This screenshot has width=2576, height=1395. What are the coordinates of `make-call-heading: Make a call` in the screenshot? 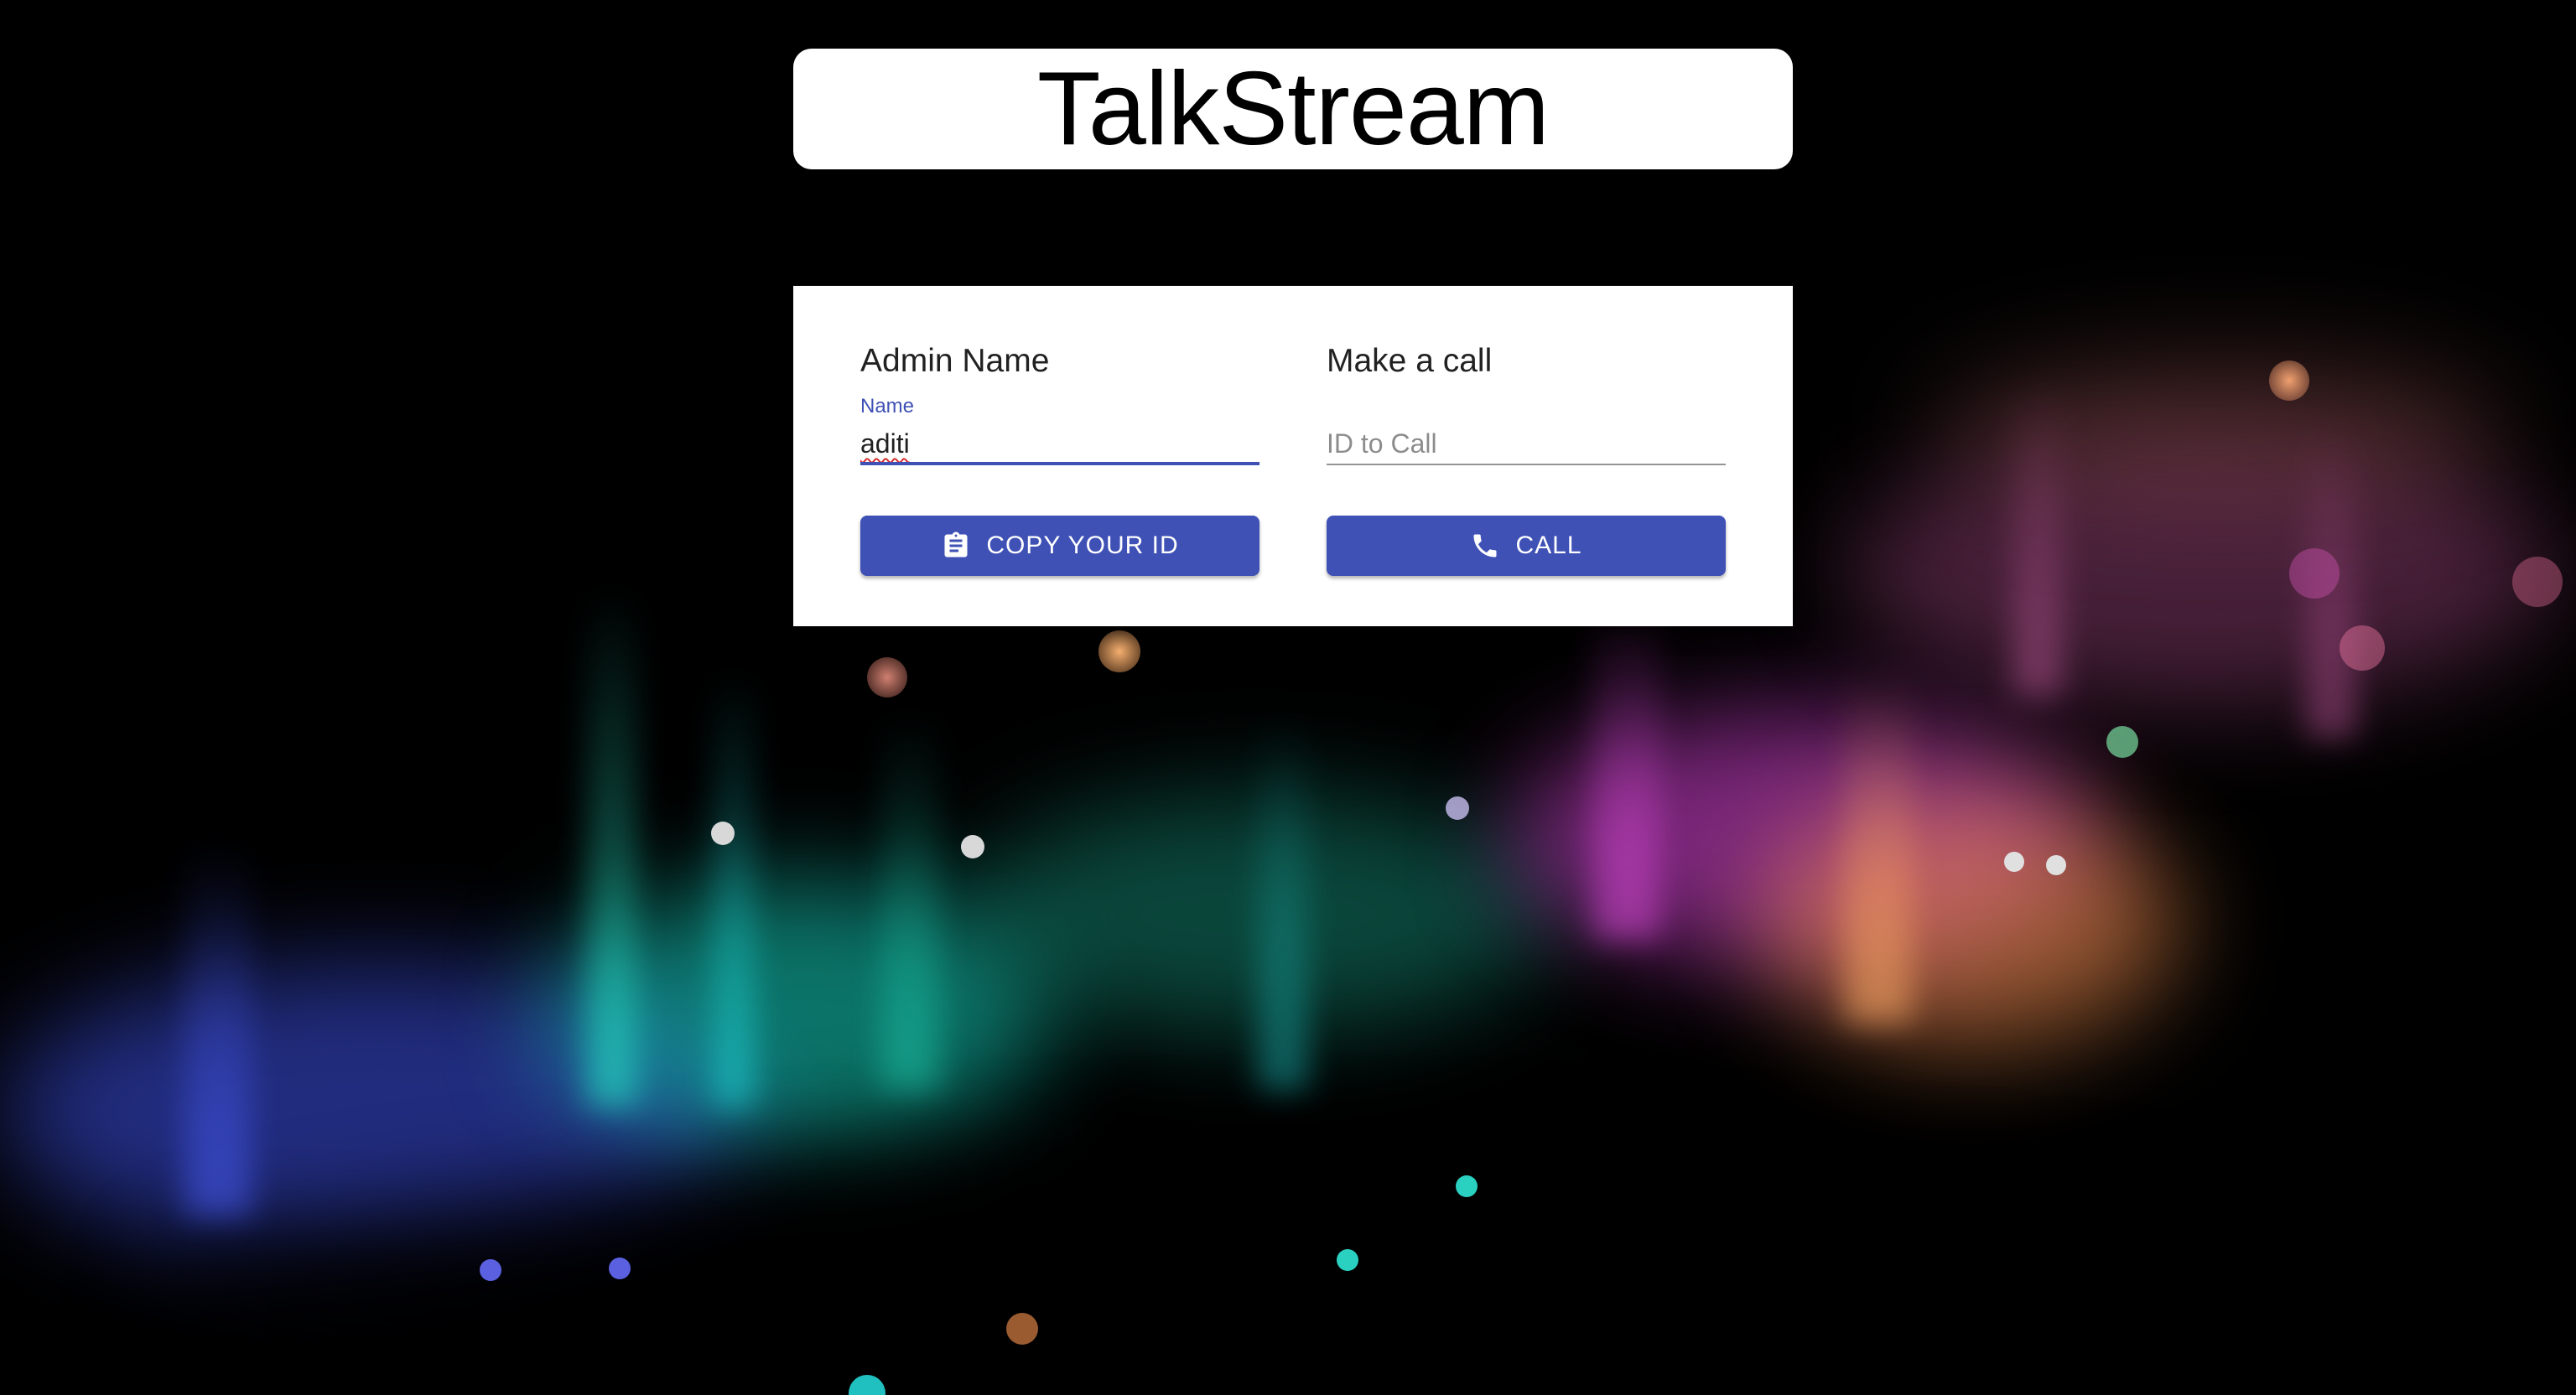 It's located at (1410, 361).